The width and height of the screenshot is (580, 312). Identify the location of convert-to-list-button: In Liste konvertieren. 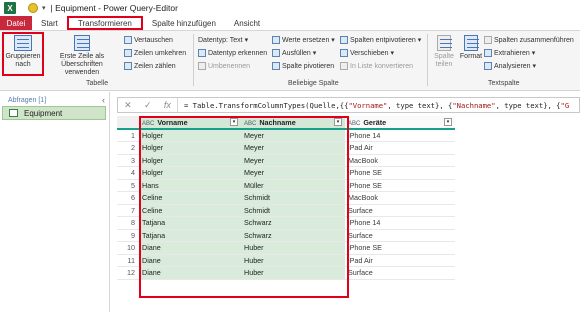
(376, 66).